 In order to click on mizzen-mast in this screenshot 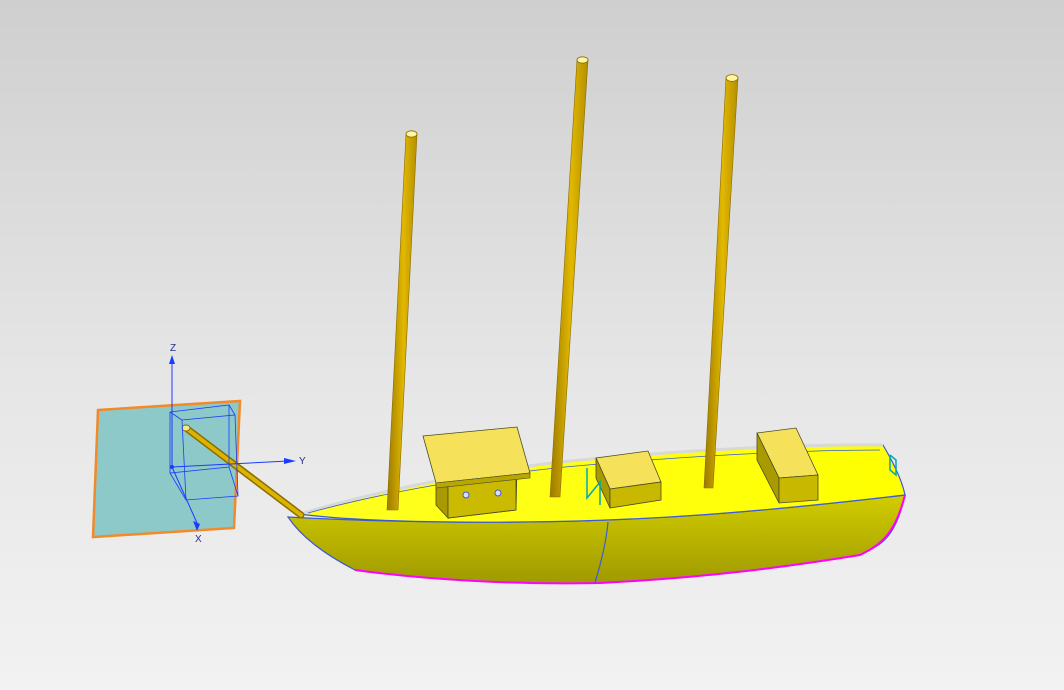, I will do `click(721, 281)`.